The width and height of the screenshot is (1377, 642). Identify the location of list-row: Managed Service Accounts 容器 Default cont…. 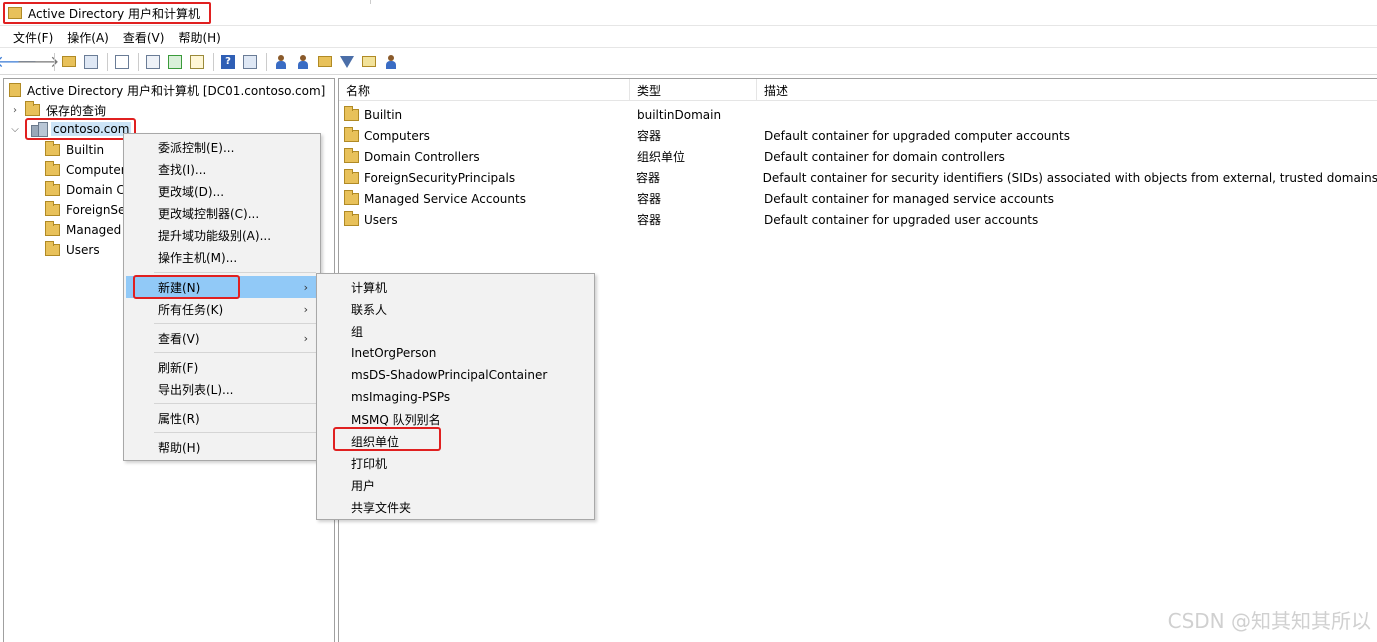
(858, 198).